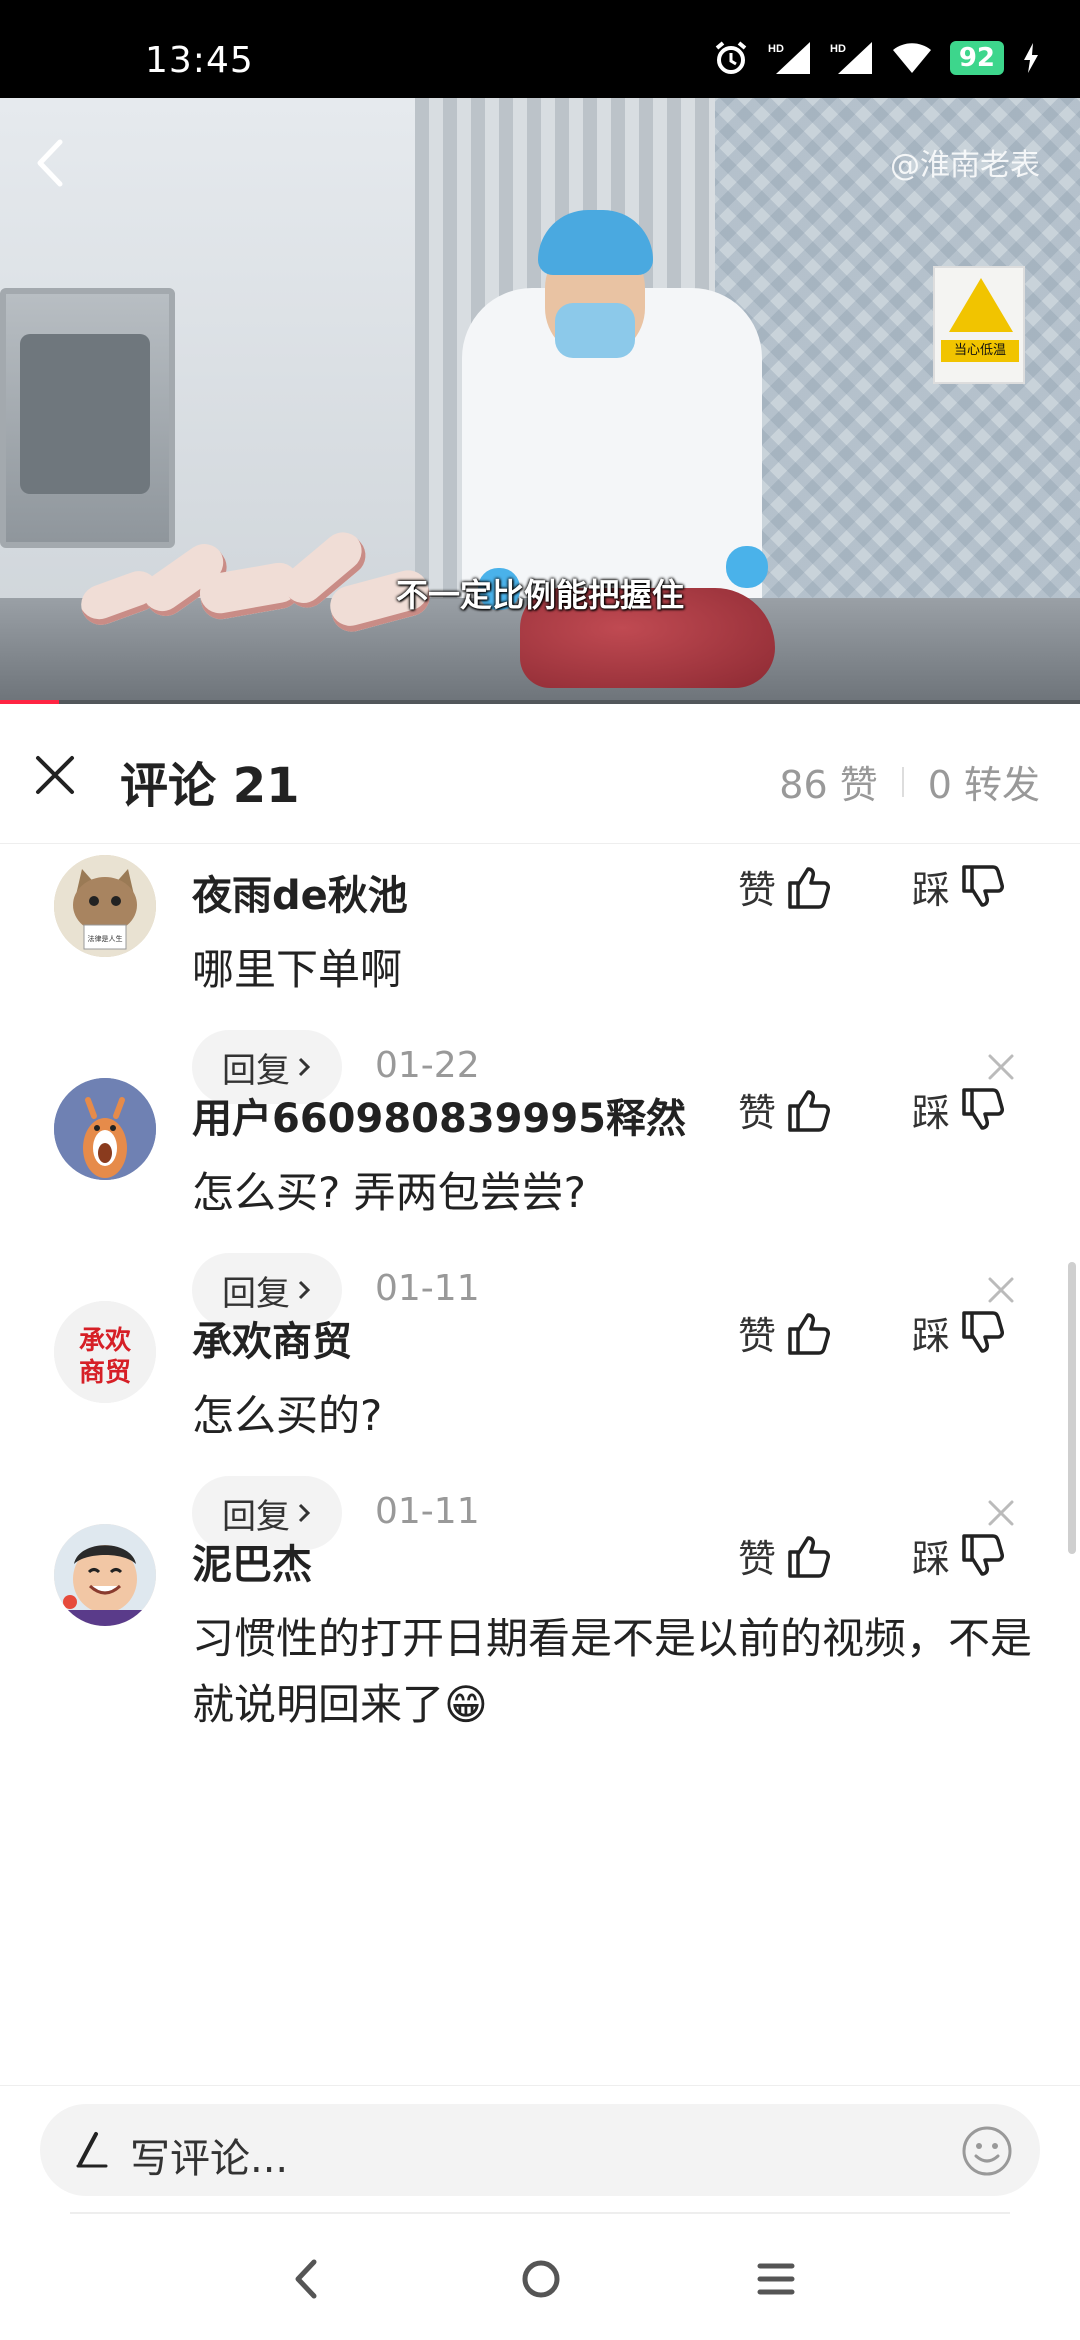 The width and height of the screenshot is (1080, 2340). I want to click on status-icons: HD HD 92, so click(876, 58).